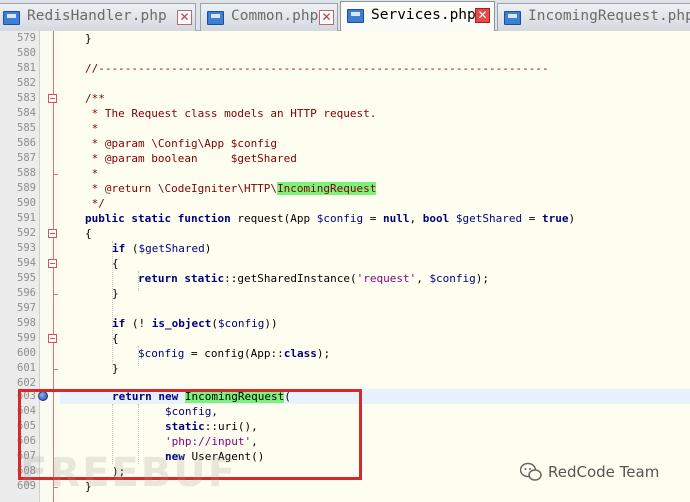 This screenshot has width=690, height=502. Describe the element at coordinates (26, 128) in the screenshot. I see `line-number: 585` at that location.